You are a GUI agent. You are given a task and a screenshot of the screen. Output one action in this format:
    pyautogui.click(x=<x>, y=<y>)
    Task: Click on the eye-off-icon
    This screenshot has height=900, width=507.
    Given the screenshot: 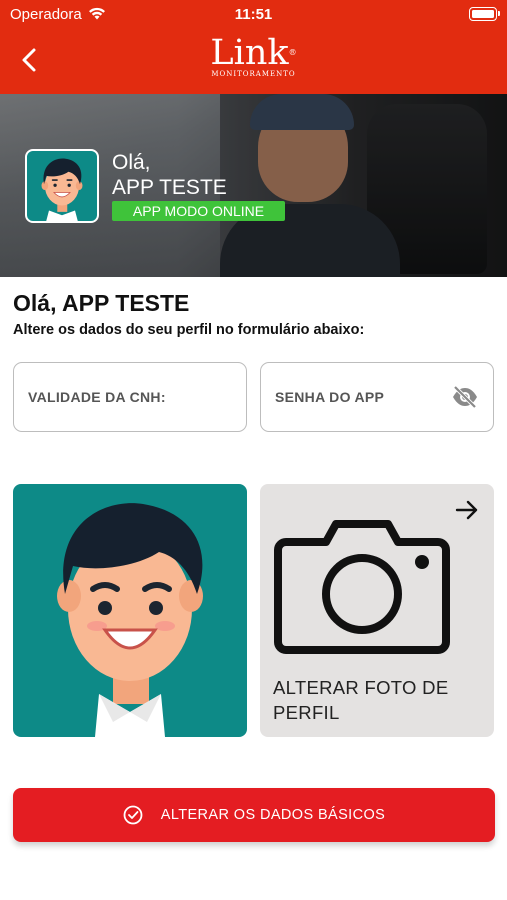 What is the action you would take?
    pyautogui.click(x=465, y=397)
    